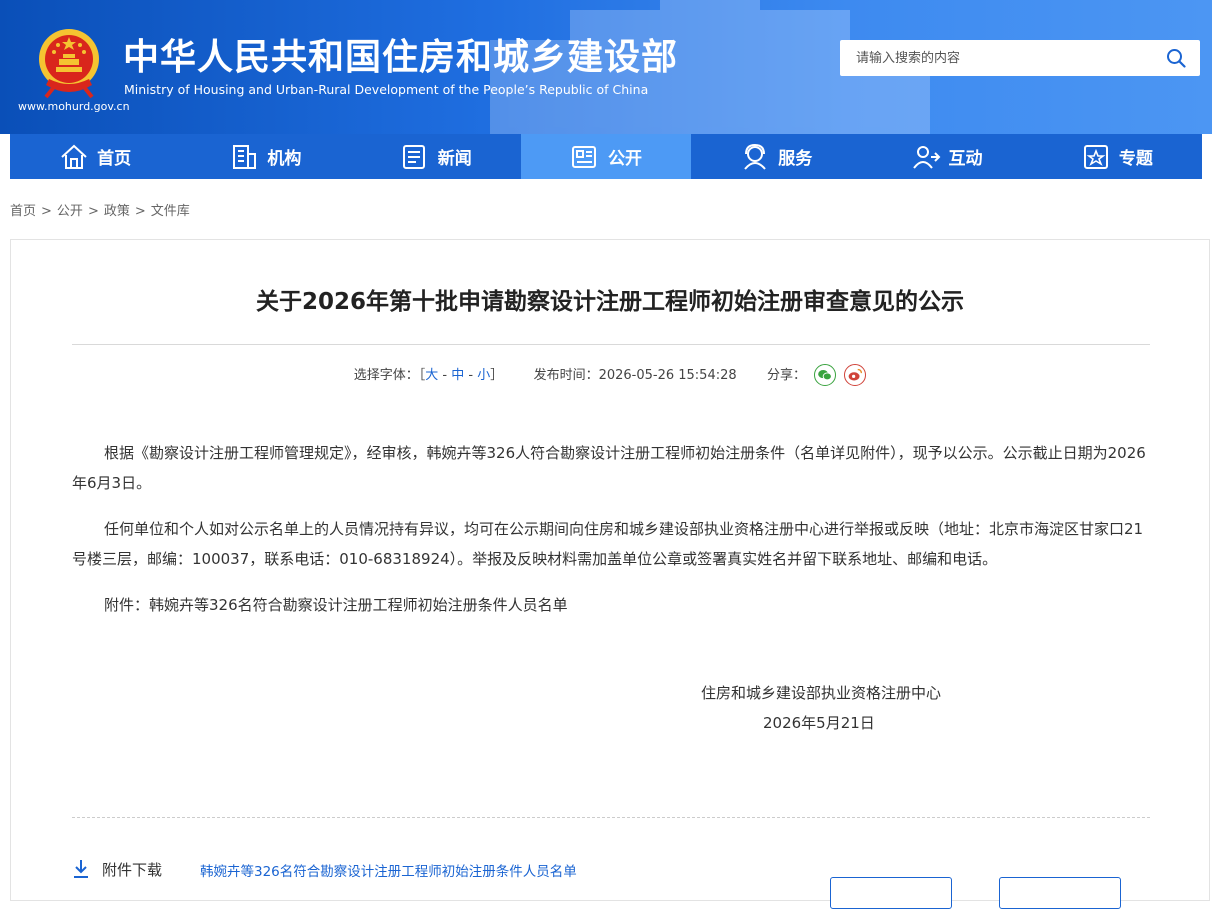 Image resolution: width=1212 pixels, height=909 pixels. Describe the element at coordinates (497, 375) in the screenshot. I see `bracket-close: ］` at that location.